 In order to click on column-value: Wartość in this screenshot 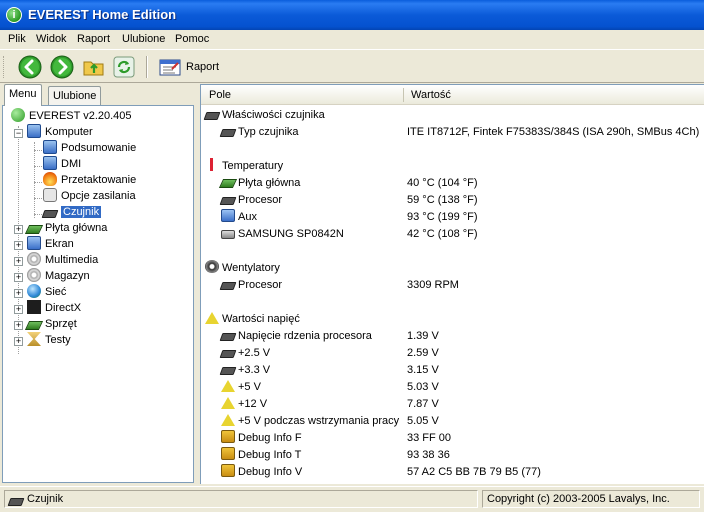, I will do `click(431, 95)`.